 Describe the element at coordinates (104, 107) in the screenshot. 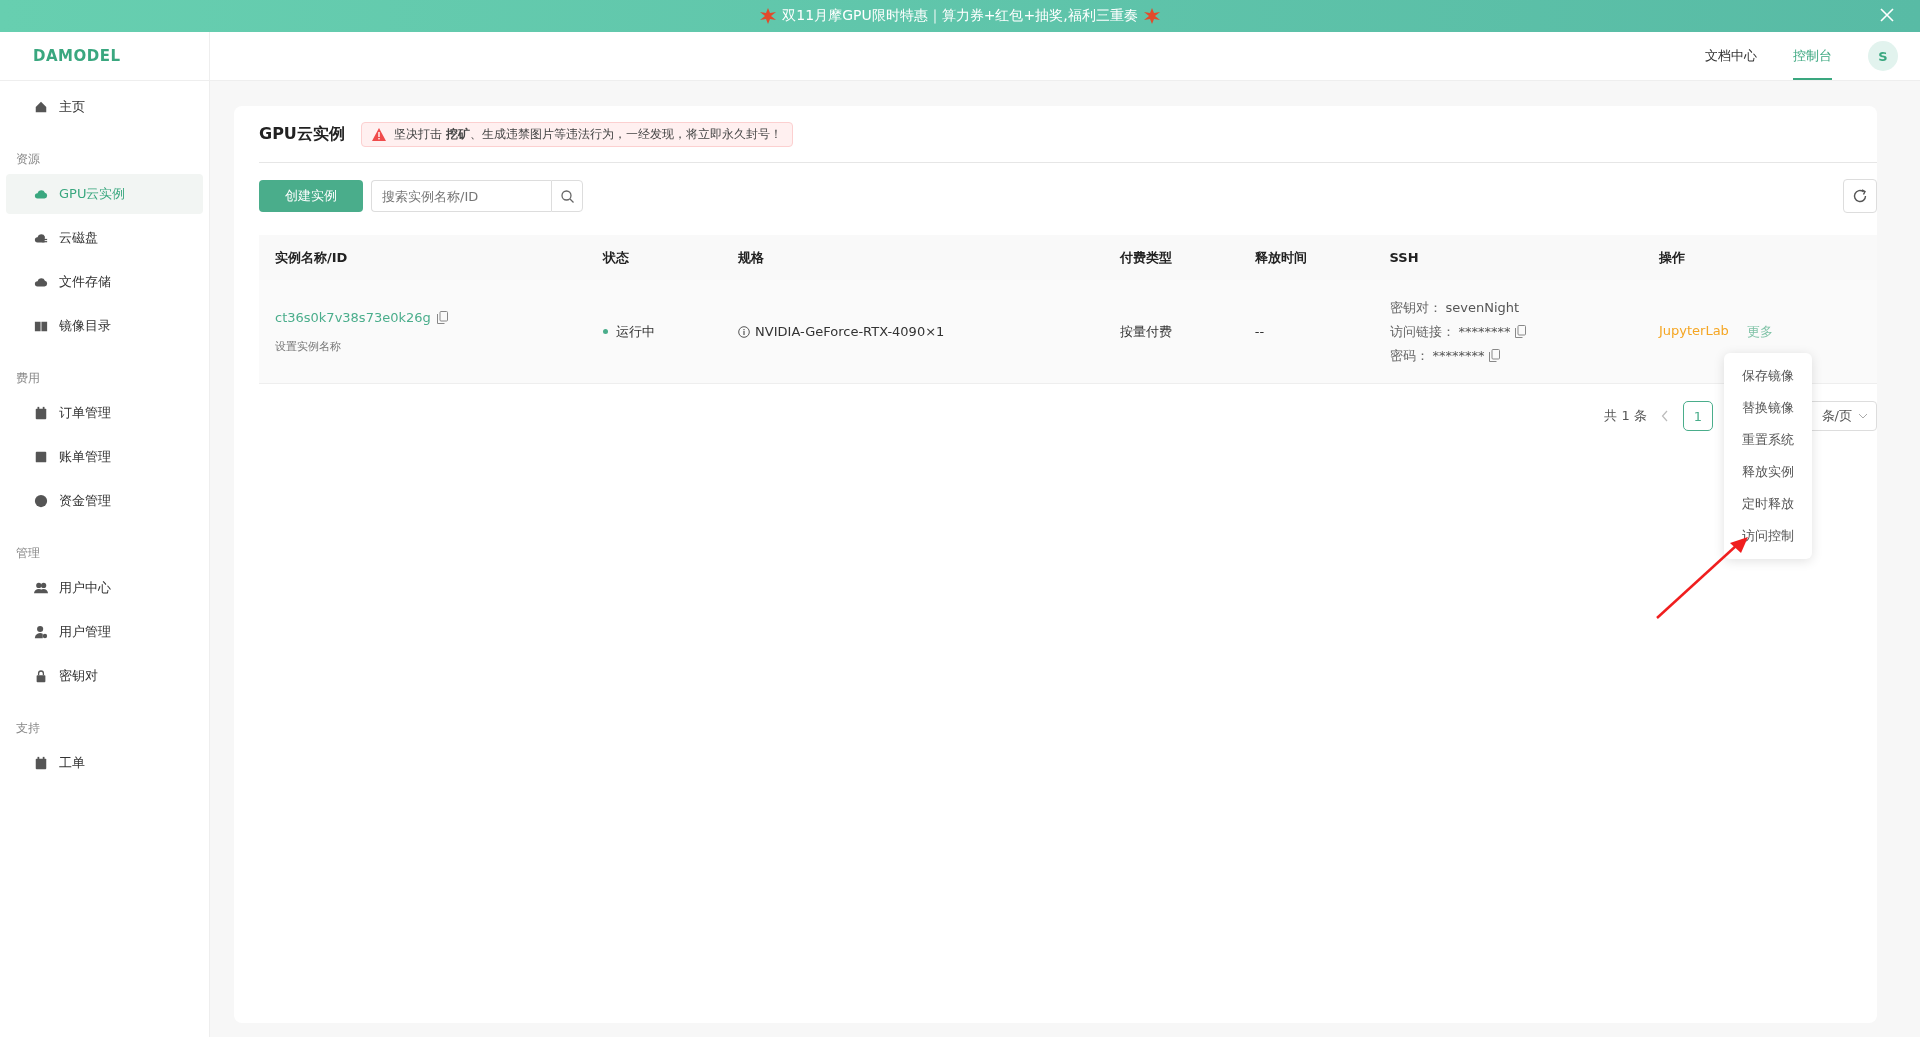

I see `sidebar-item: 主页` at that location.